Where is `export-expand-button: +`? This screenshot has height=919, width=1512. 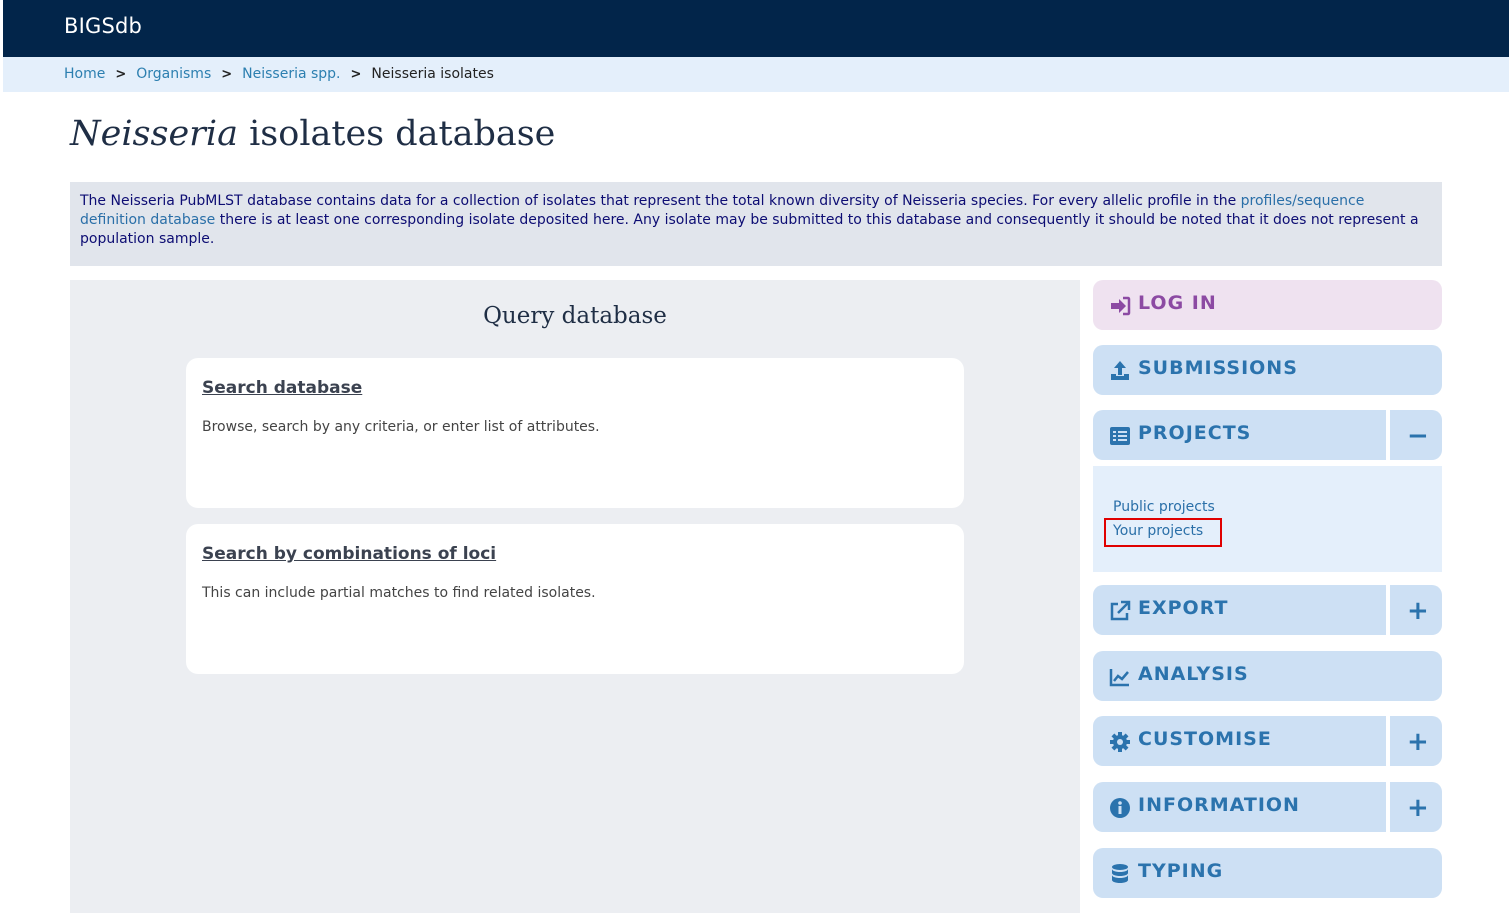
export-expand-button: + is located at coordinates (1416, 610).